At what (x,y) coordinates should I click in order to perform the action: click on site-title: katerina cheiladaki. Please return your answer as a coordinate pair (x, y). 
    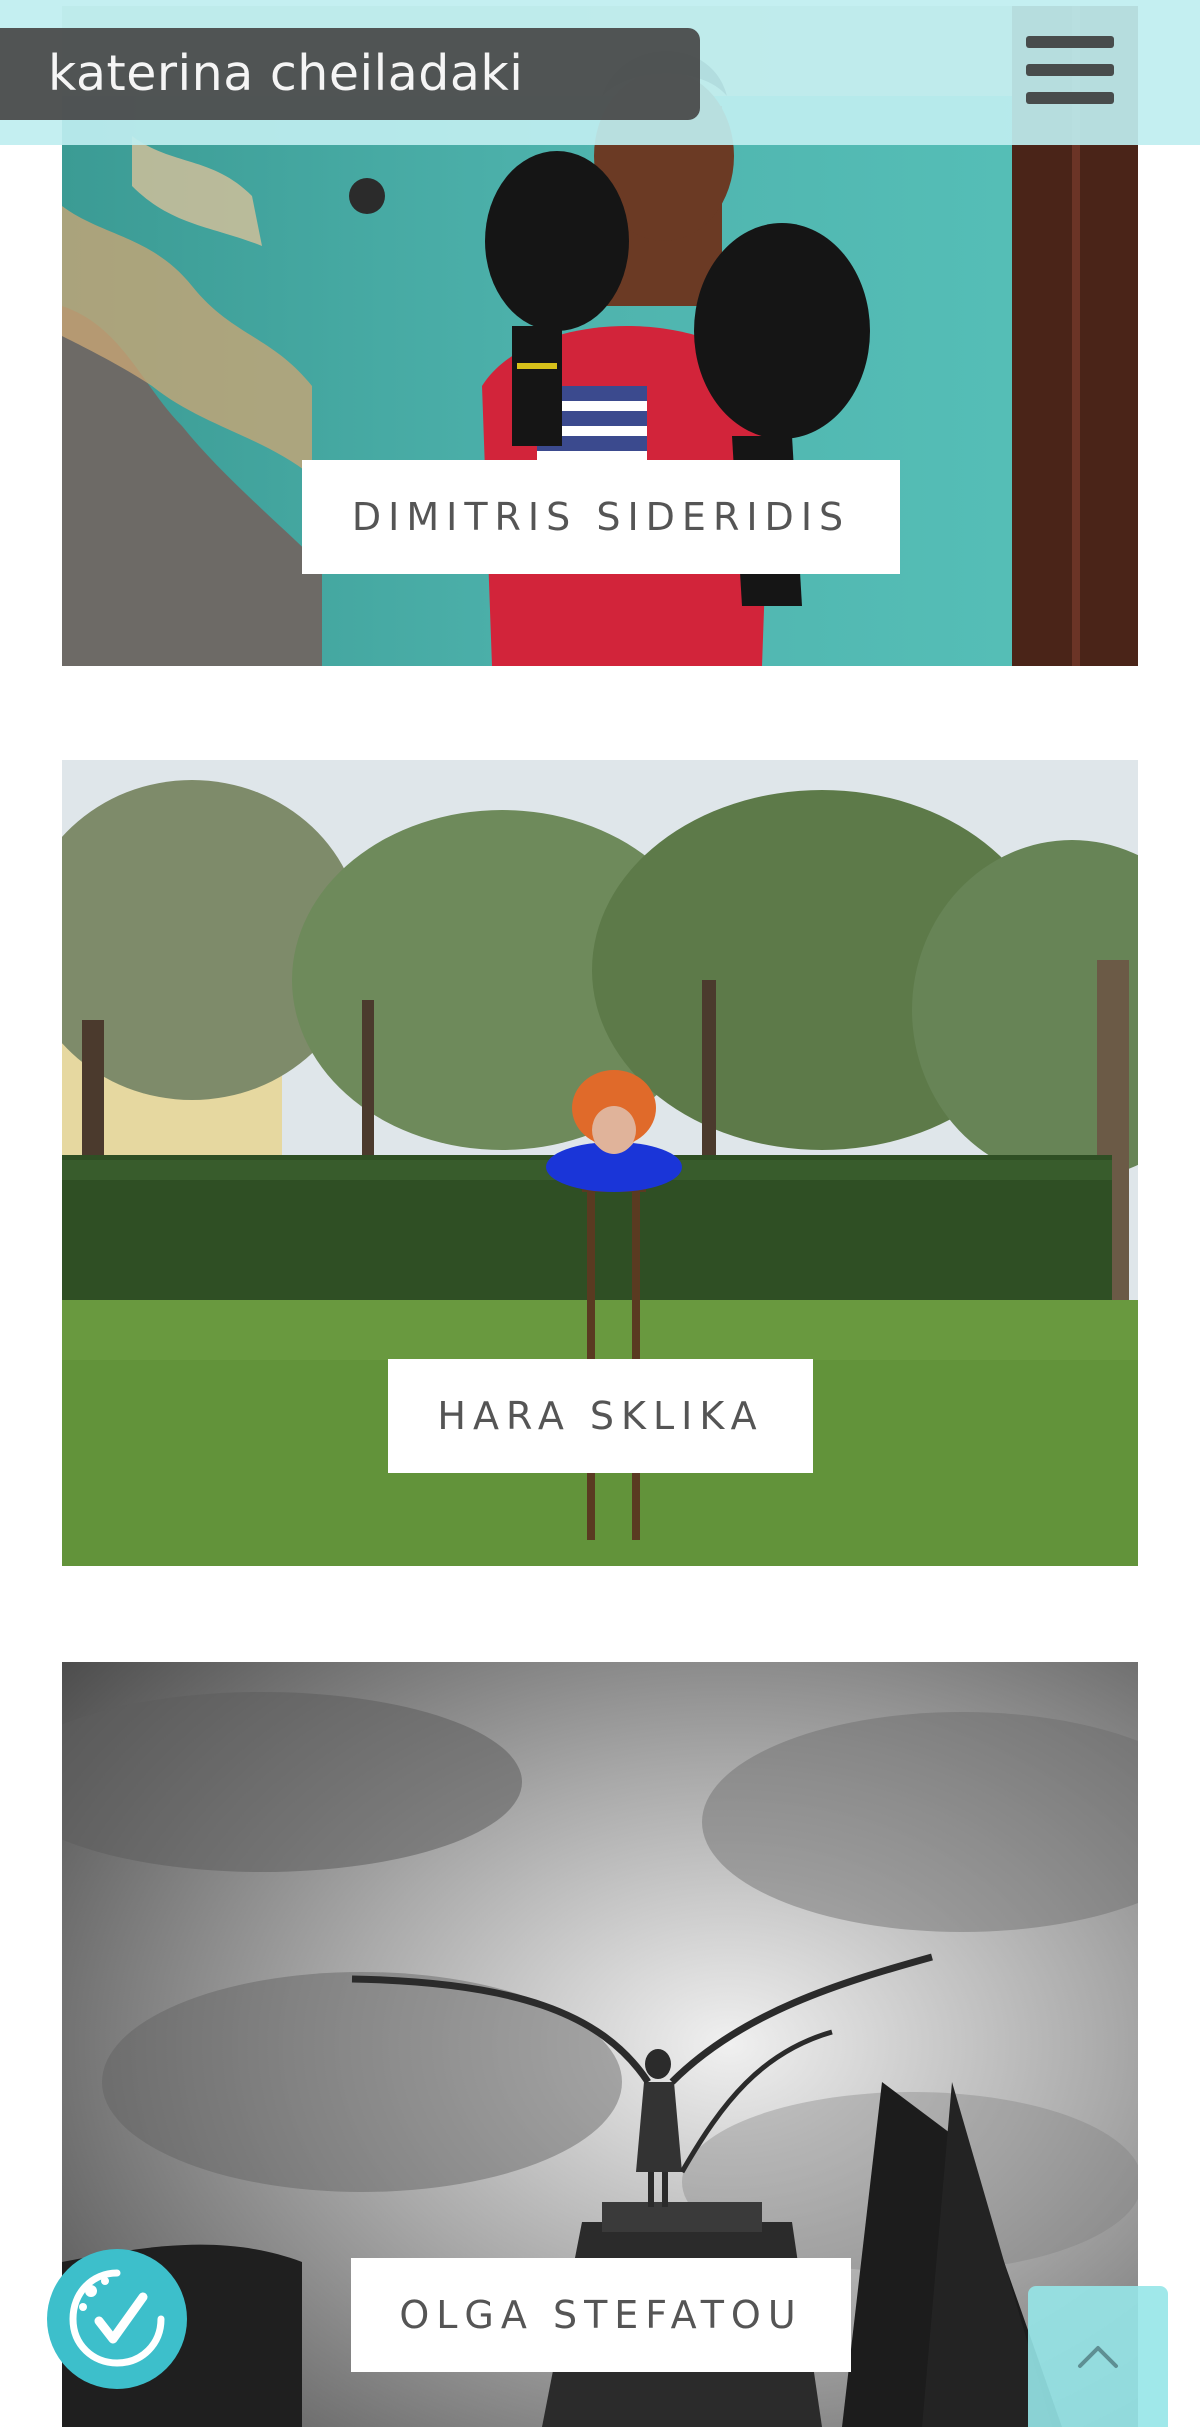
    Looking at the image, I should click on (286, 73).